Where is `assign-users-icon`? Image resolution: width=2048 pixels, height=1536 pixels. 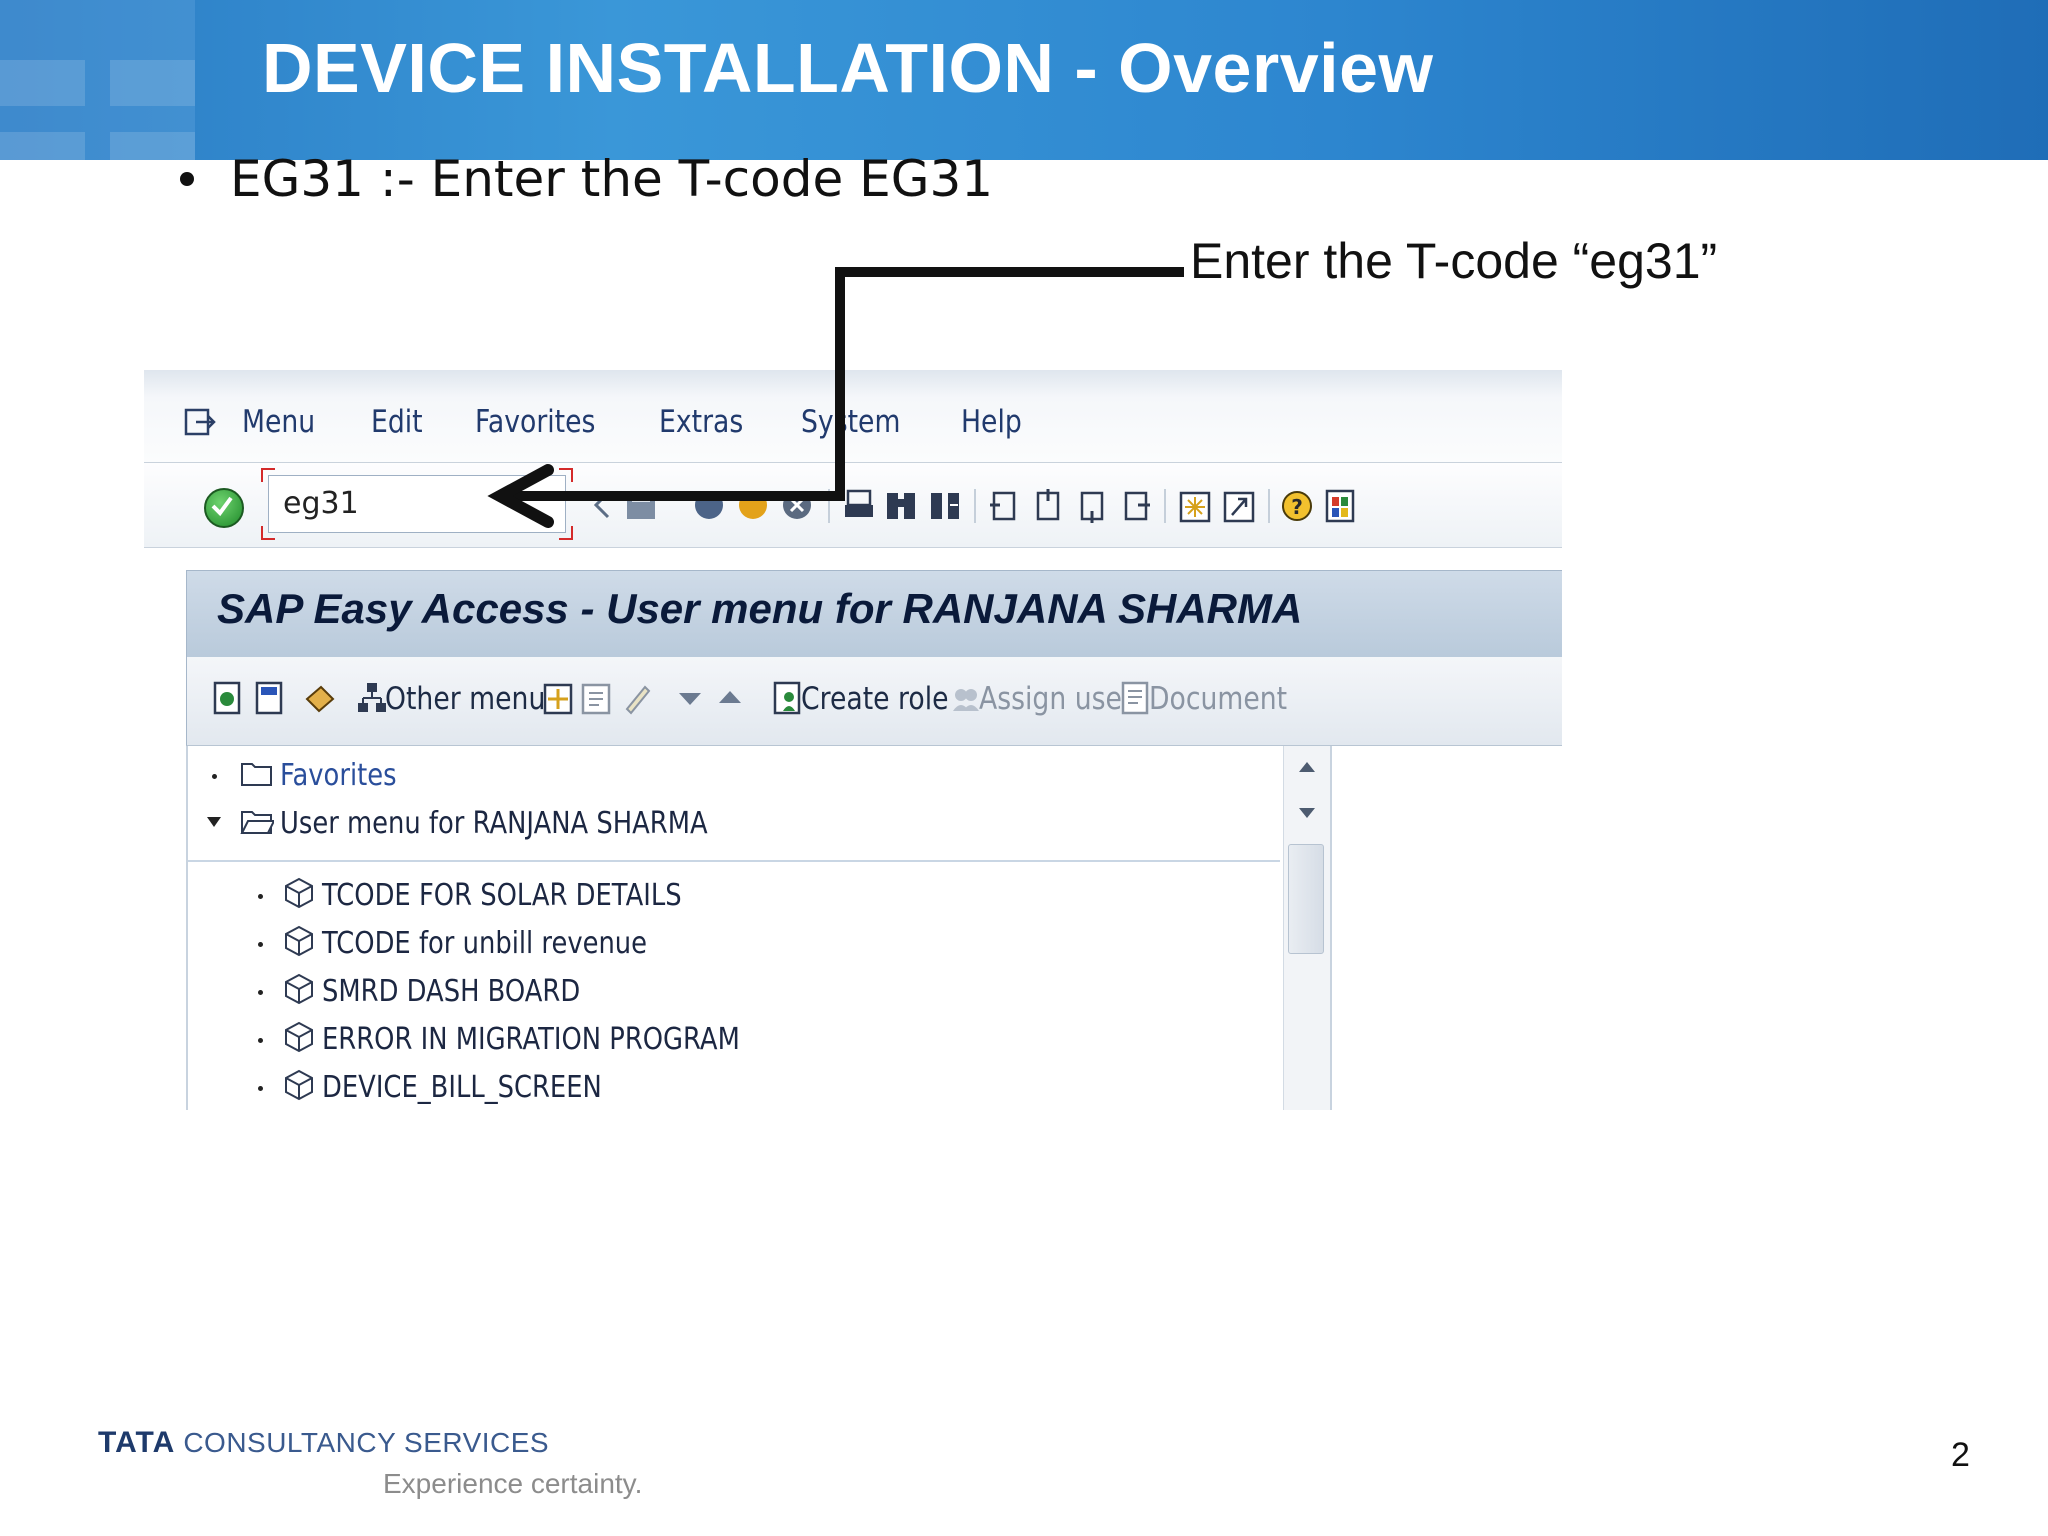 assign-users-icon is located at coordinates (966, 697).